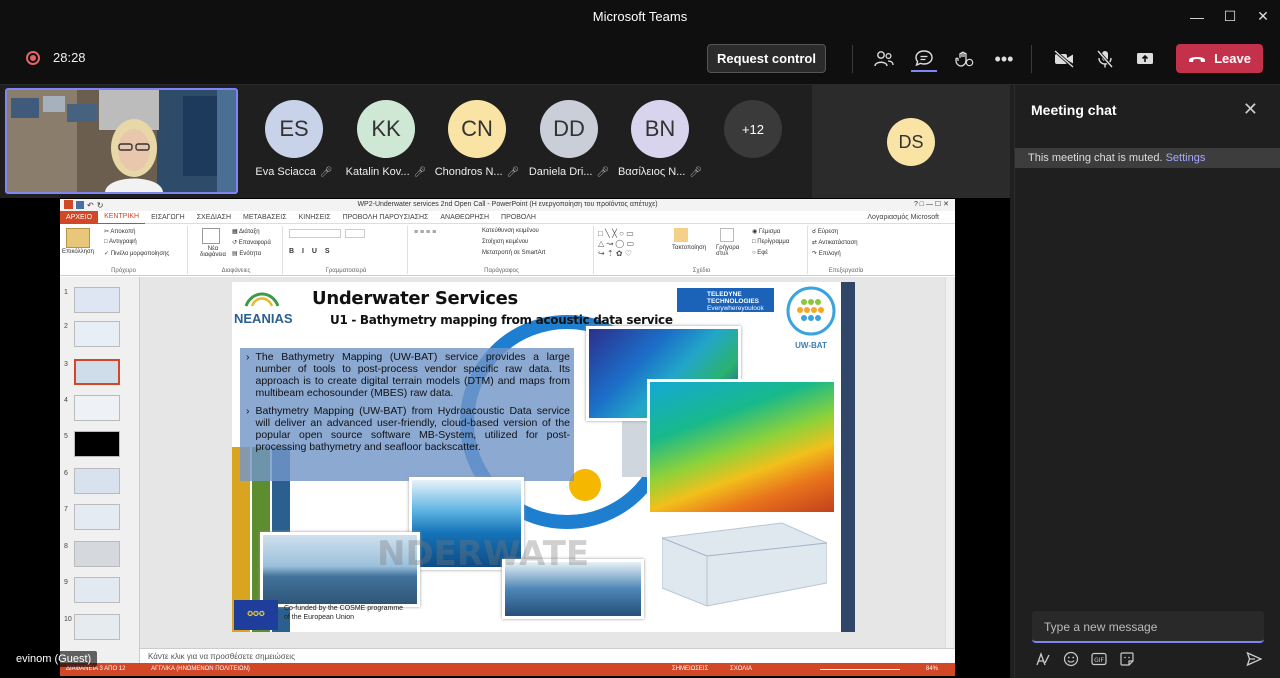  What do you see at coordinates (315, 217) in the screenshot?
I see `ppt-tab-animations: ΚΙΝΗΣΕΙΣ` at bounding box center [315, 217].